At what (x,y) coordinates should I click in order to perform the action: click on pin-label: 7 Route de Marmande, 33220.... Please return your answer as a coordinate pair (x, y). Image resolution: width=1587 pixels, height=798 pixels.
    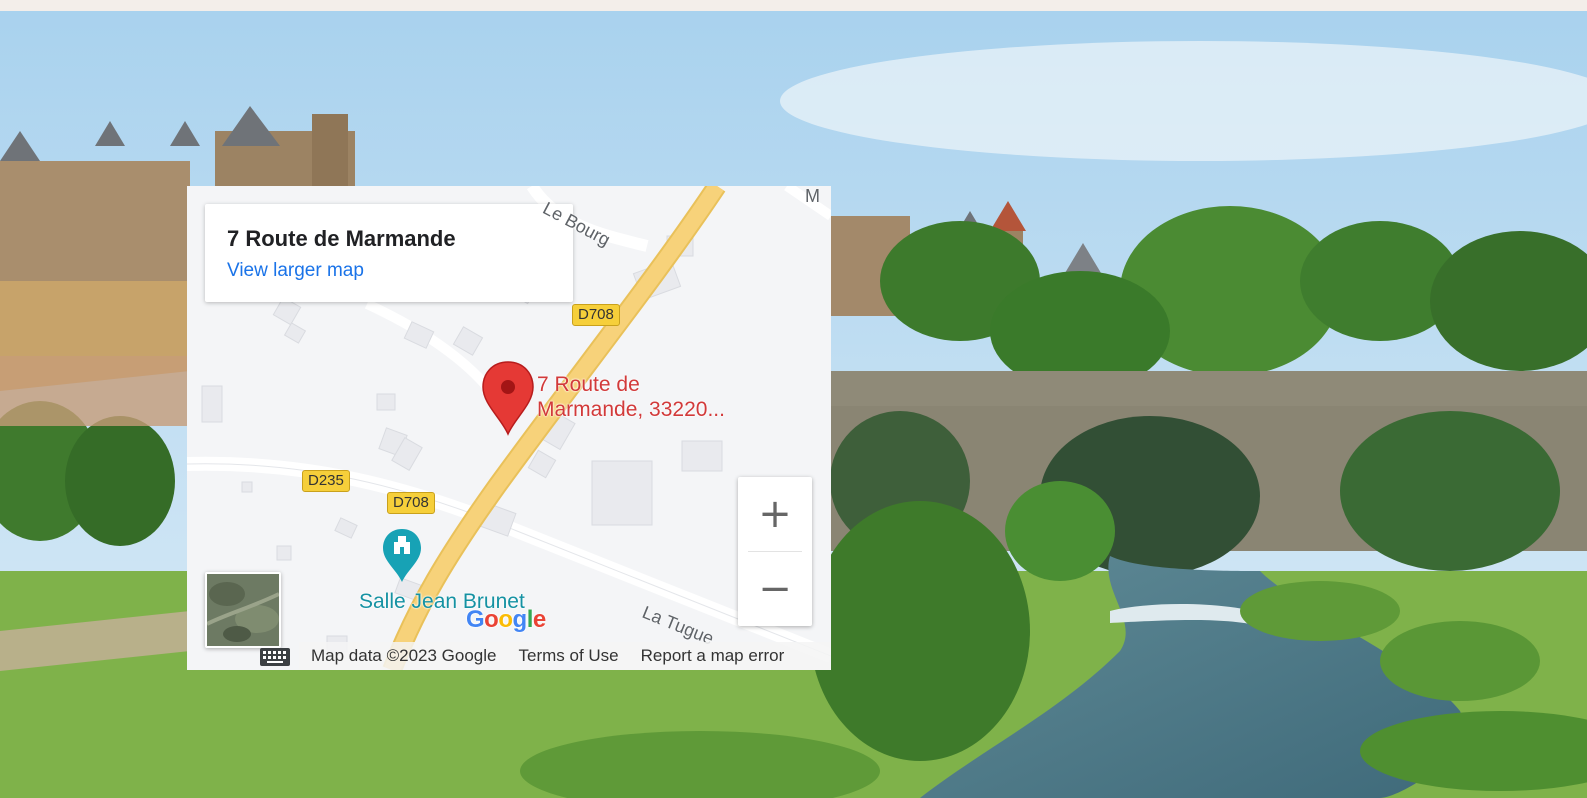
    Looking at the image, I should click on (631, 397).